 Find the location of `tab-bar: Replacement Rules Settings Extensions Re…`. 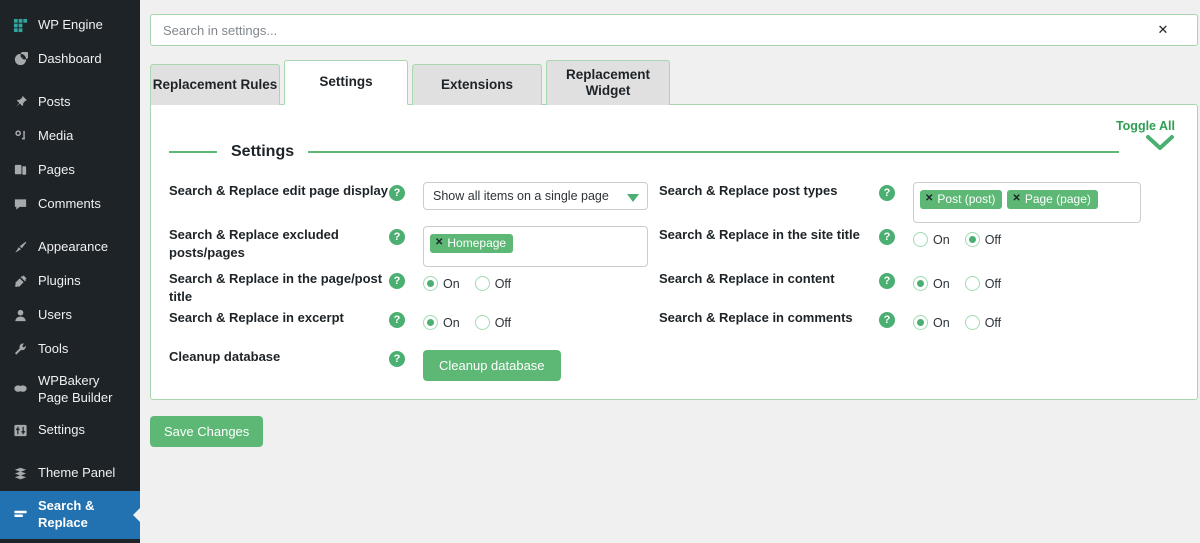

tab-bar: Replacement Rules Settings Extensions Re… is located at coordinates (667, 82).